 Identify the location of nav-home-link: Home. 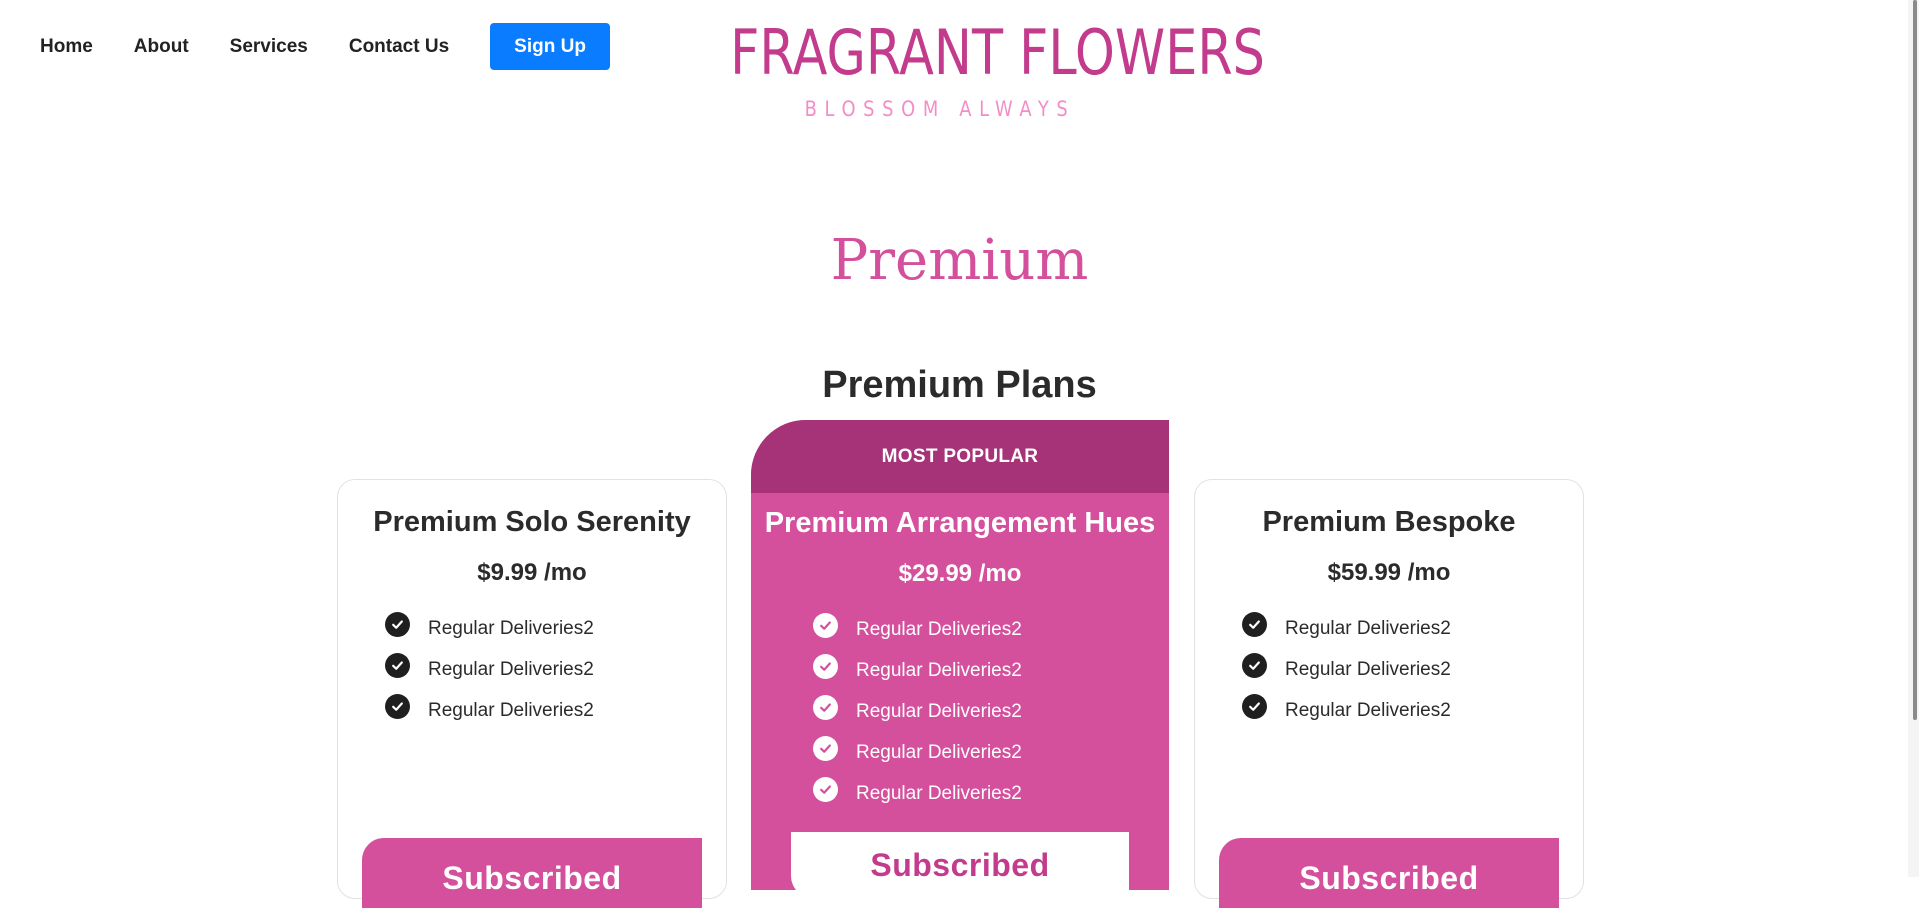
(66, 46).